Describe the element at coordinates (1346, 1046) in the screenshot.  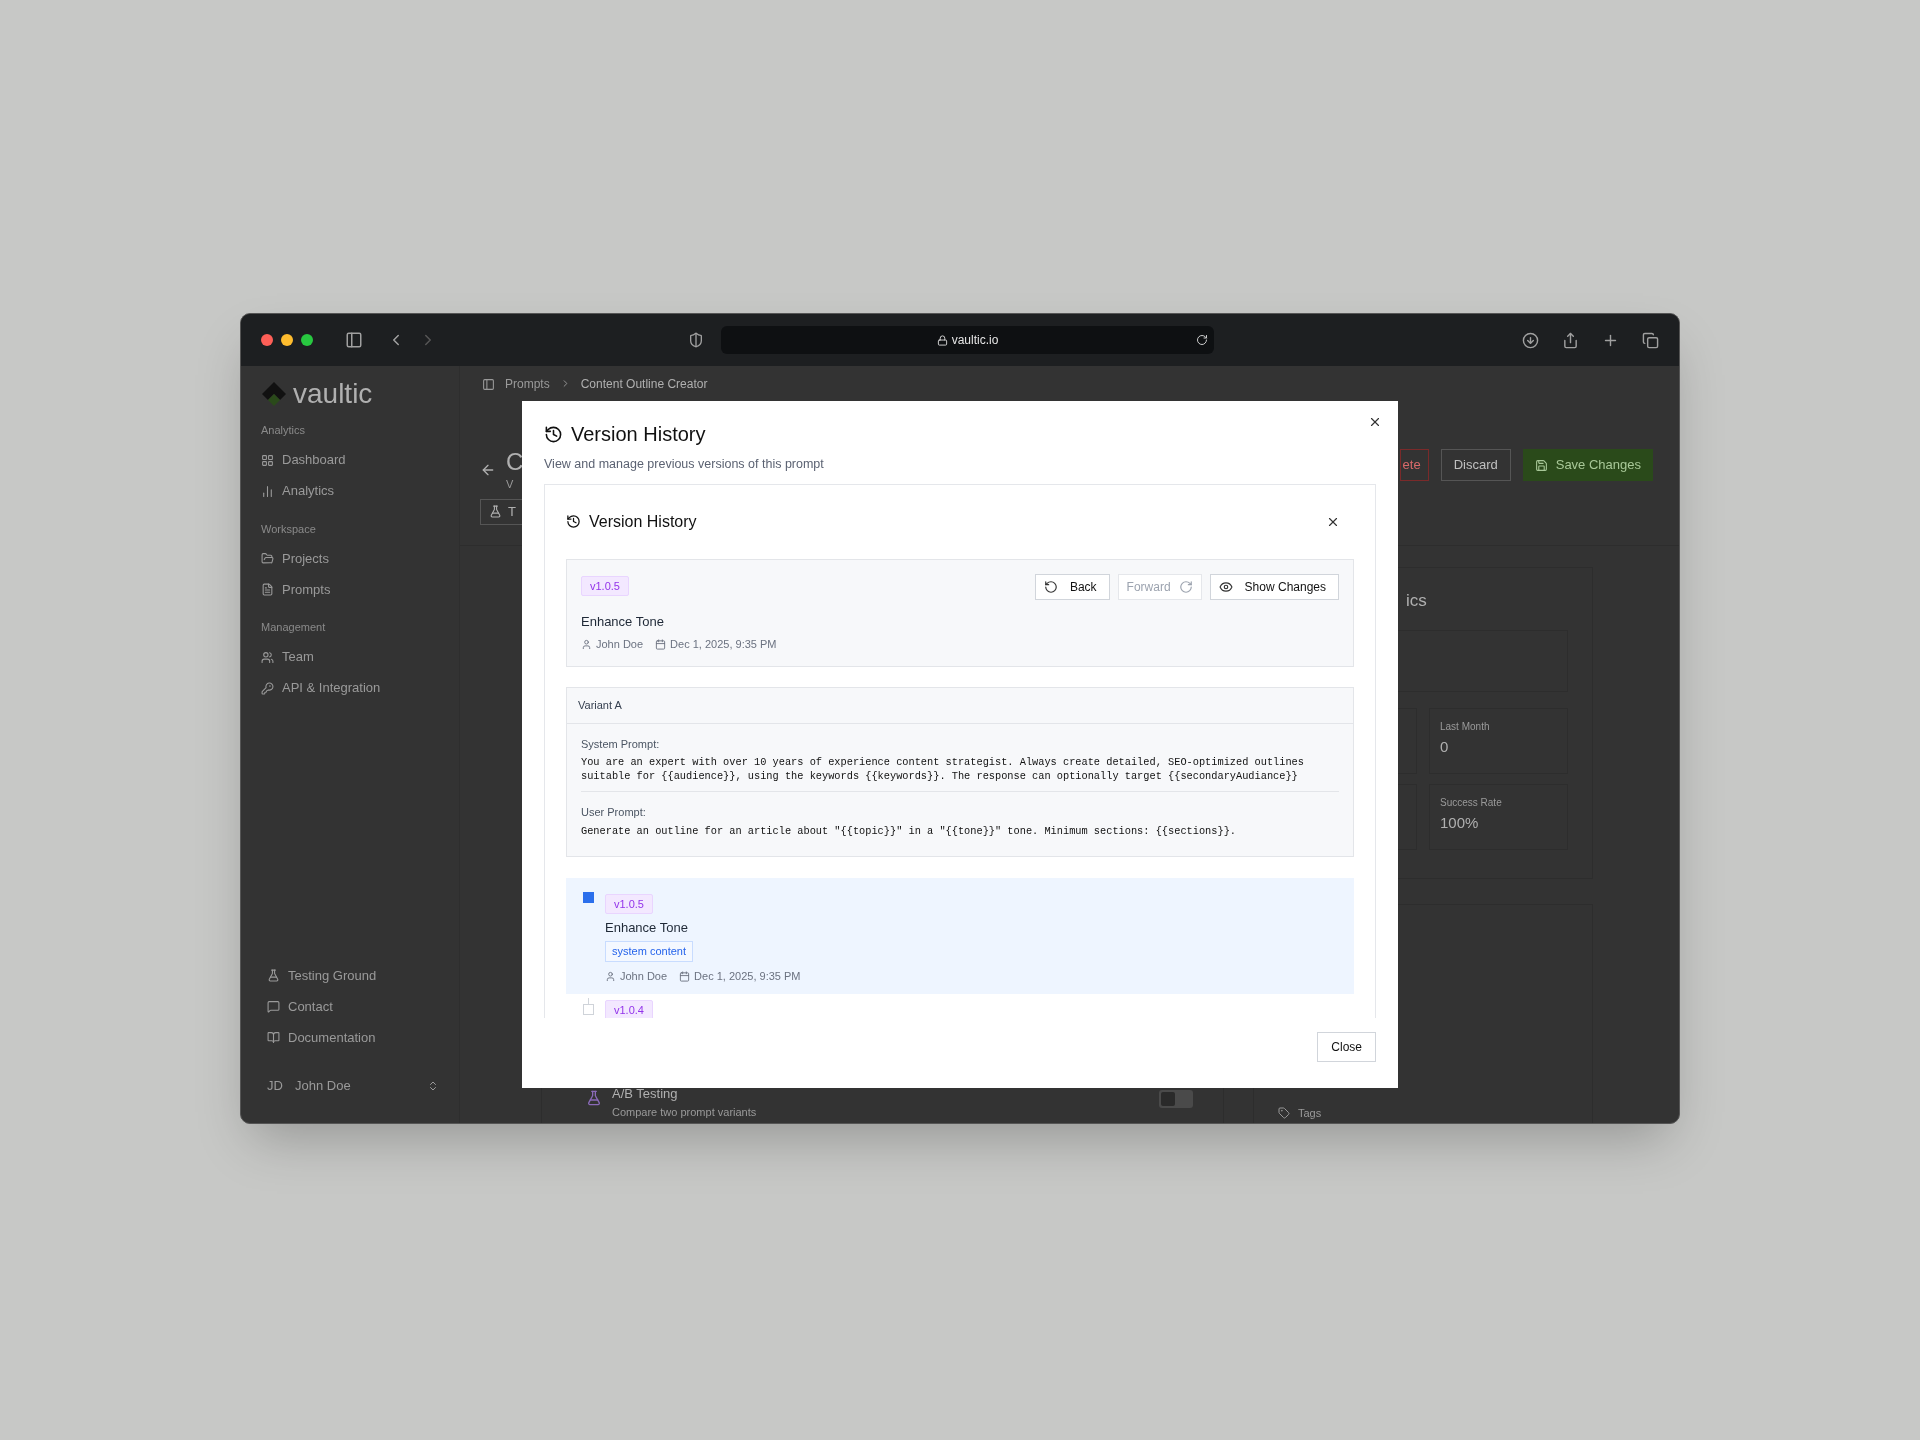
I see `close-button: Close` at that location.